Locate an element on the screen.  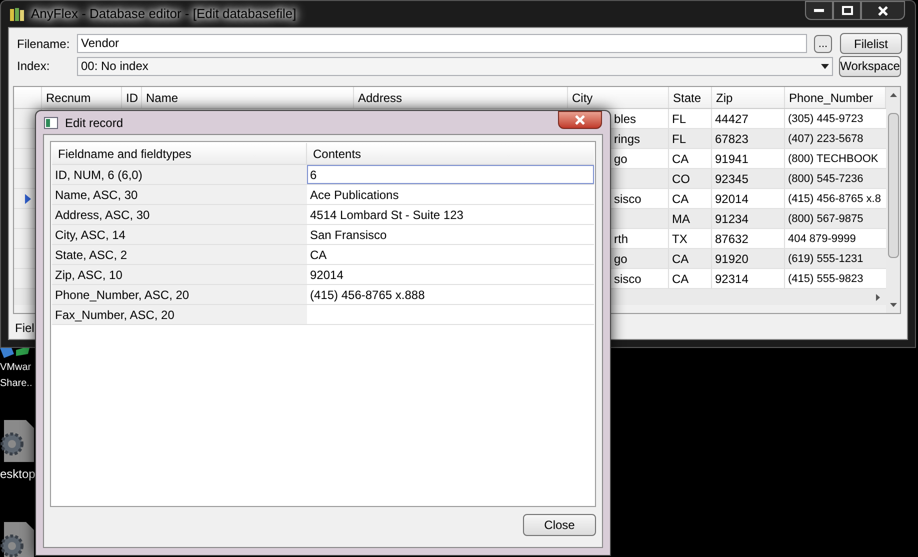
index-label: Index: is located at coordinates (33, 66).